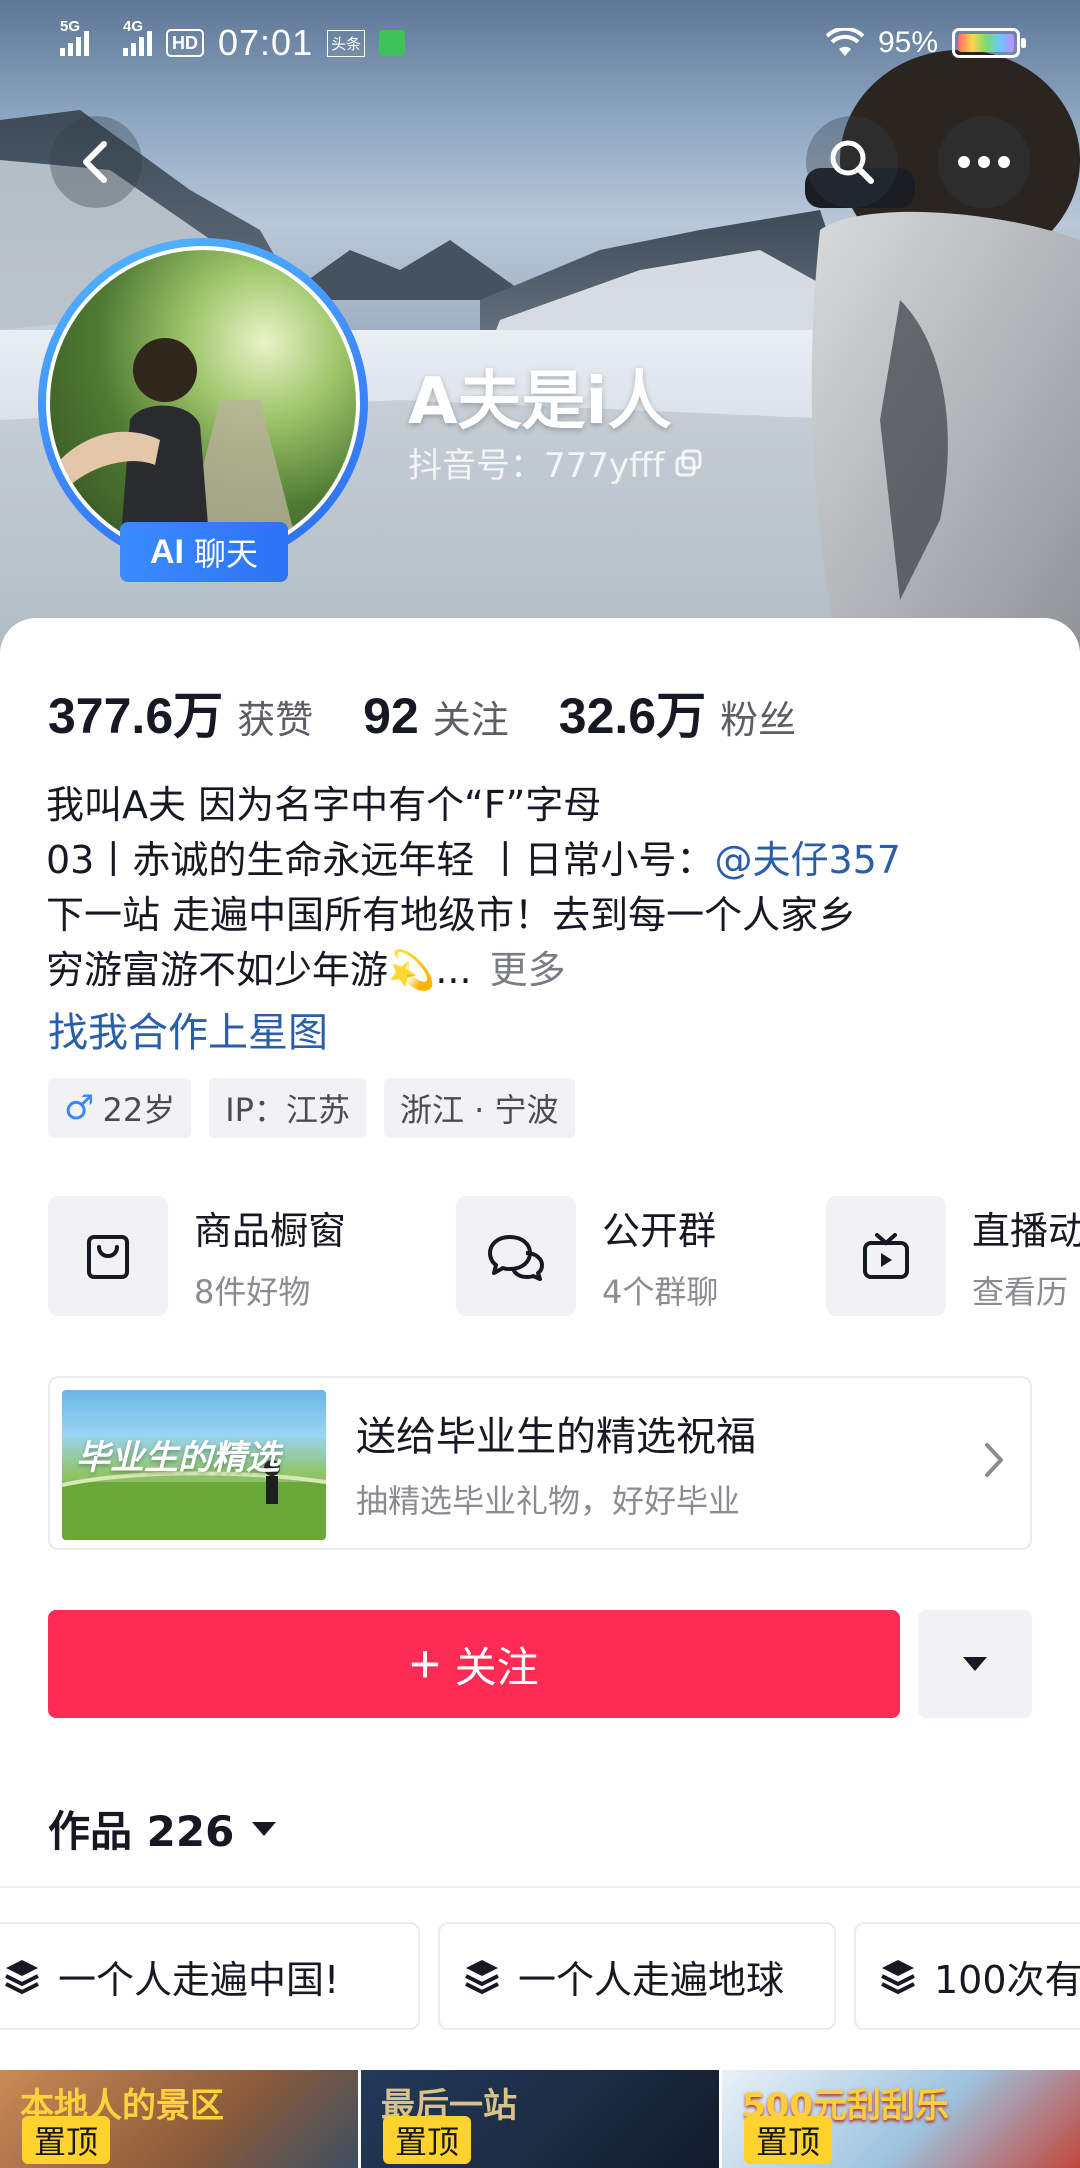 The width and height of the screenshot is (1080, 2168). Describe the element at coordinates (199, 1979) in the screenshot. I see `collection-name: 一个人走遍中国!` at that location.